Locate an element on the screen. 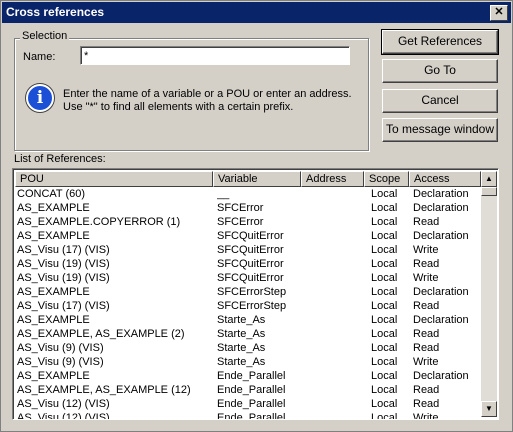  scroll-thumb is located at coordinates (489, 191).